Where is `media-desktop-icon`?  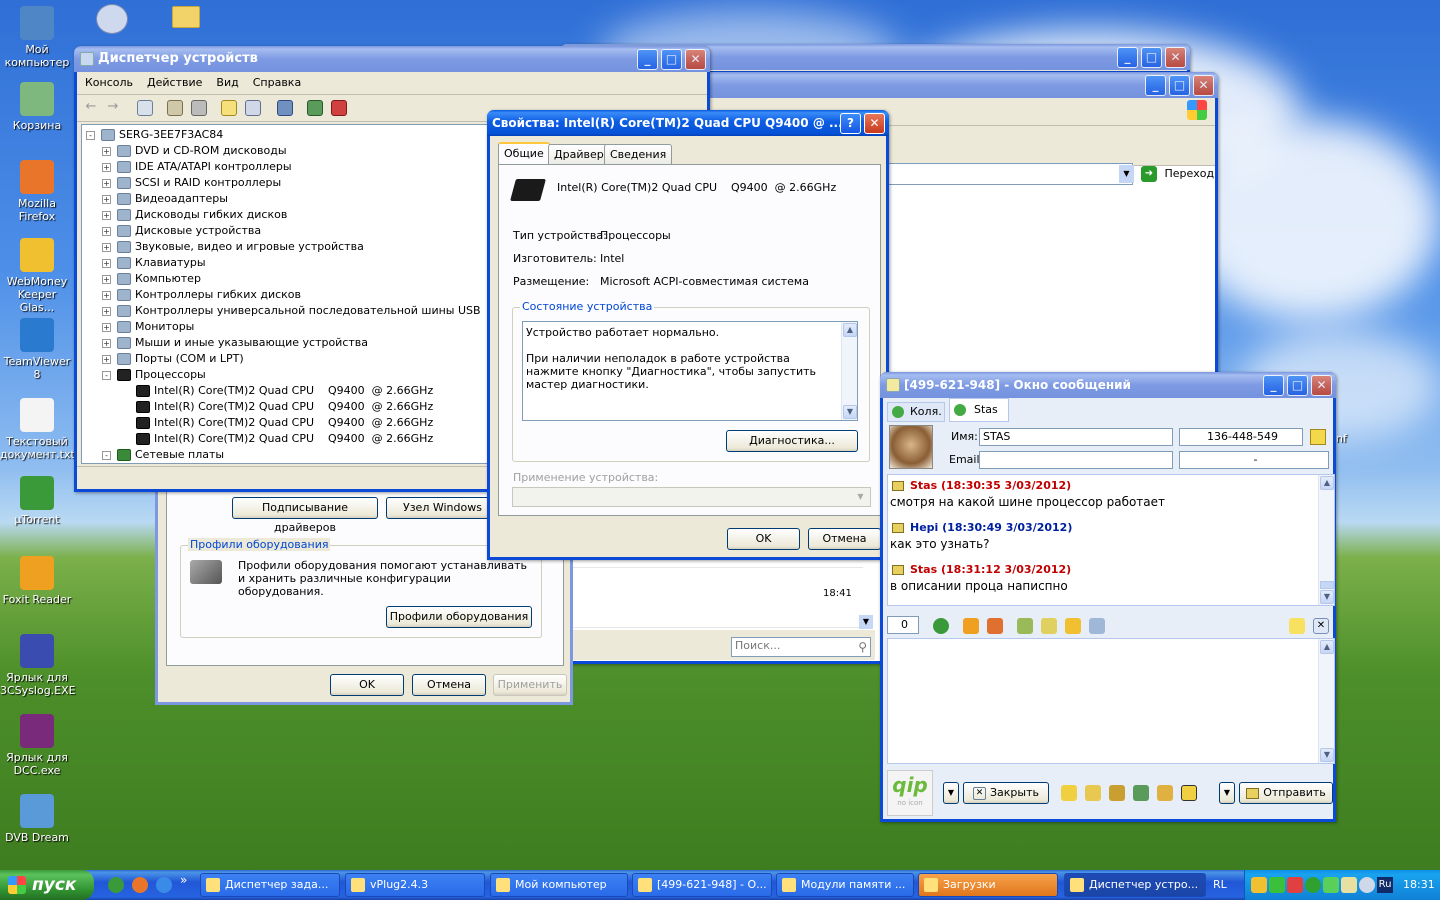
media-desktop-icon is located at coordinates (112, 19).